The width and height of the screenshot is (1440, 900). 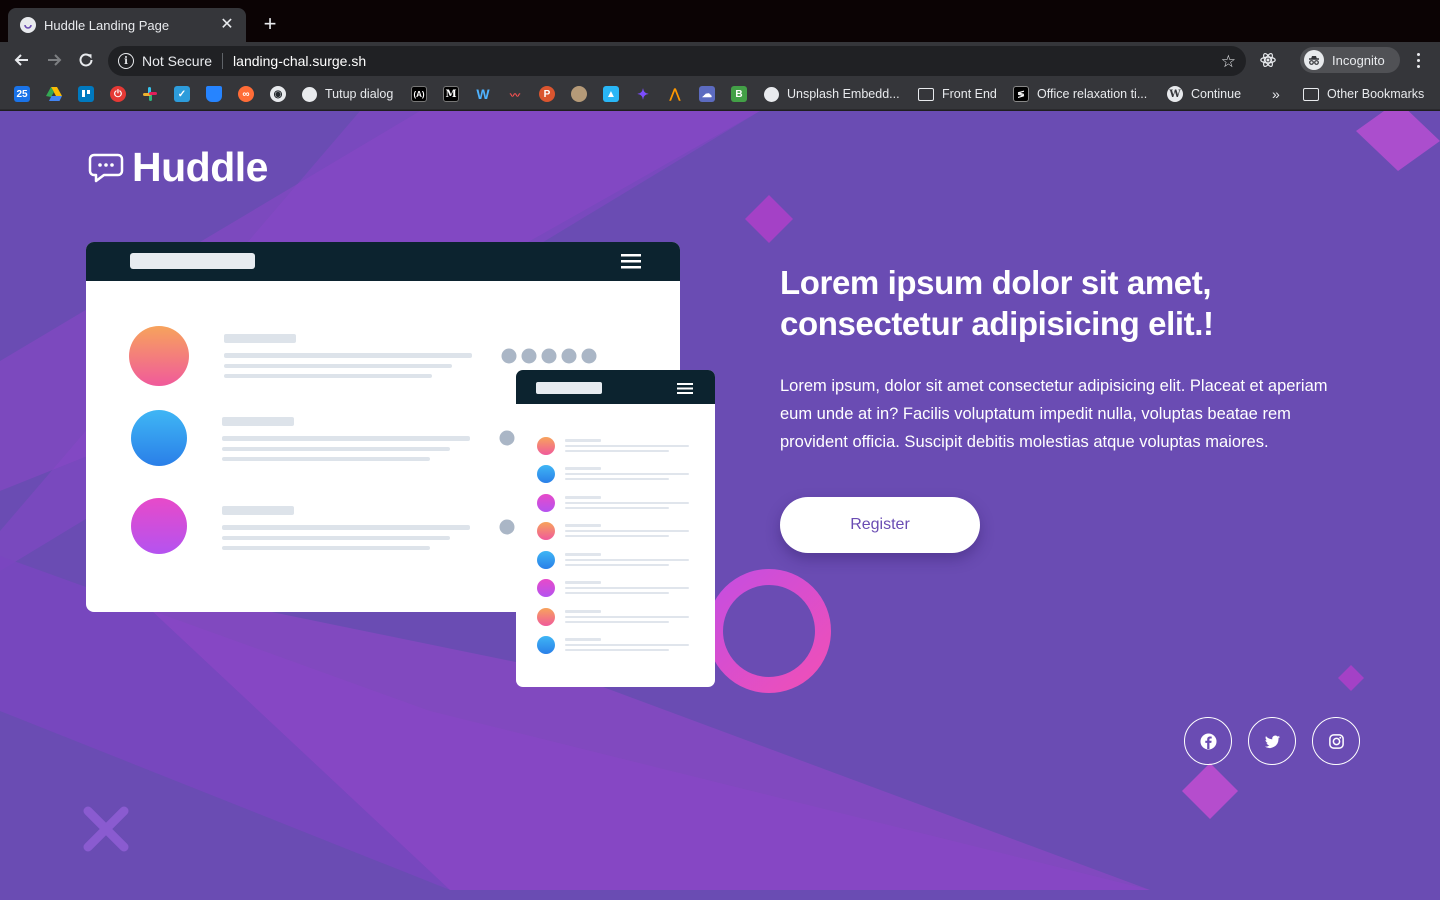 What do you see at coordinates (727, 61) in the screenshot?
I see `url-text: landing-chal.surge.sh` at bounding box center [727, 61].